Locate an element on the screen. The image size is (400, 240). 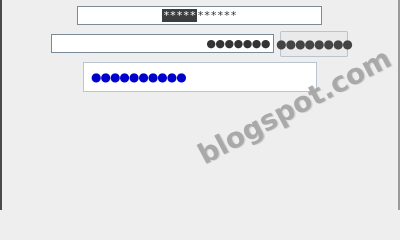
window-frame-left is located at coordinates (1, 105).